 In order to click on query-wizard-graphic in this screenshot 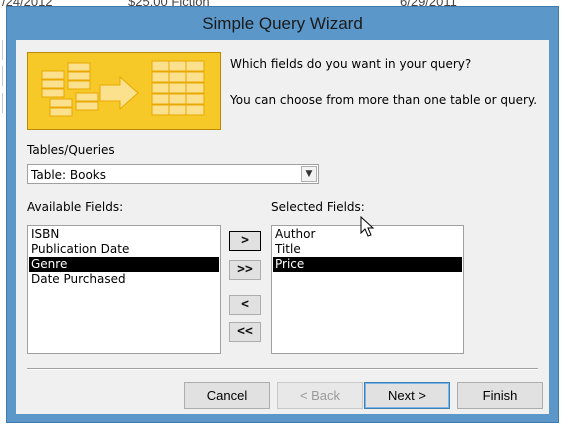, I will do `click(124, 91)`.